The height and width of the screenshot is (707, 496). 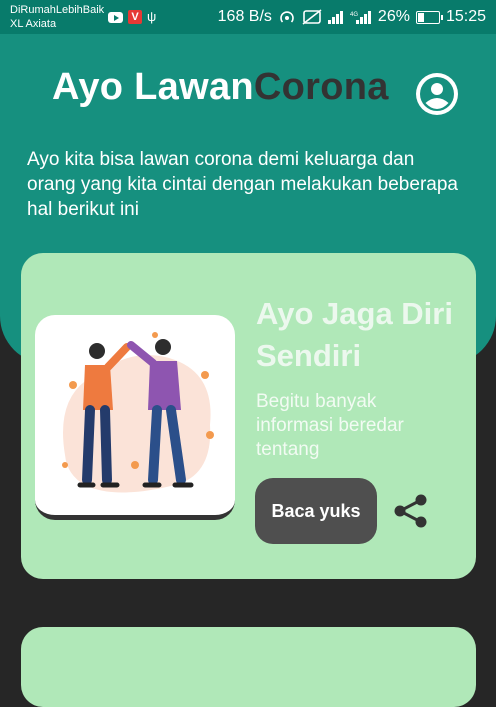 I want to click on vivaldi-icon: V, so click(x=135, y=17).